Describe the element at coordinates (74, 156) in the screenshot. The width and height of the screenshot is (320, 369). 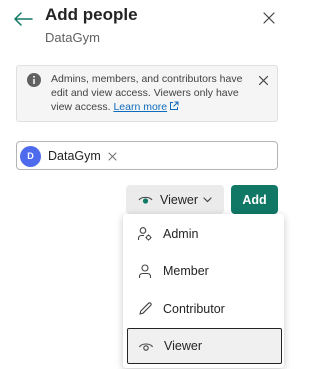
I see `person-chip-name: DataGym` at that location.